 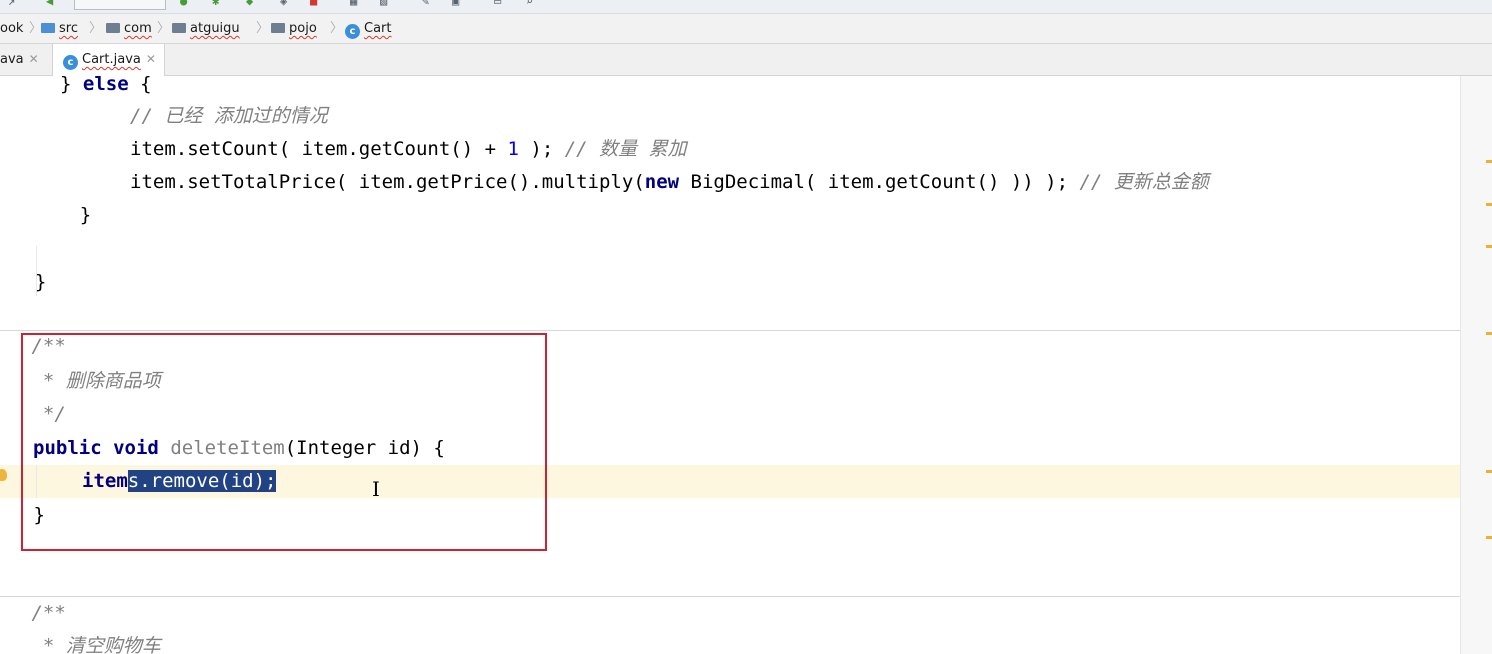 I want to click on back-icon: ↗, so click(x=11, y=3).